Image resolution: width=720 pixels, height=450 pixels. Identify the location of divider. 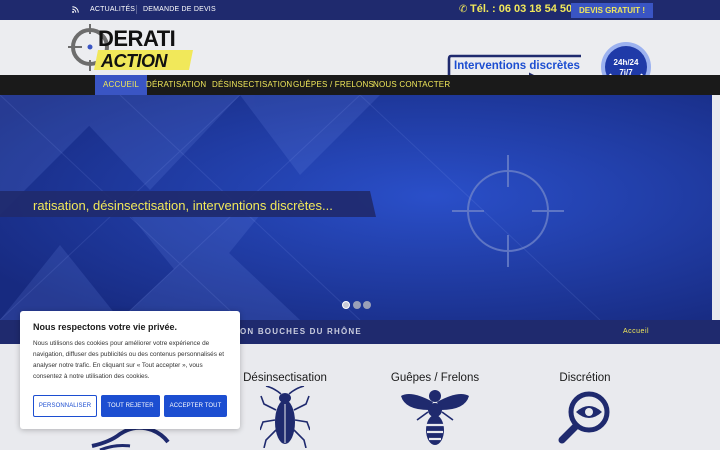
(136, 9).